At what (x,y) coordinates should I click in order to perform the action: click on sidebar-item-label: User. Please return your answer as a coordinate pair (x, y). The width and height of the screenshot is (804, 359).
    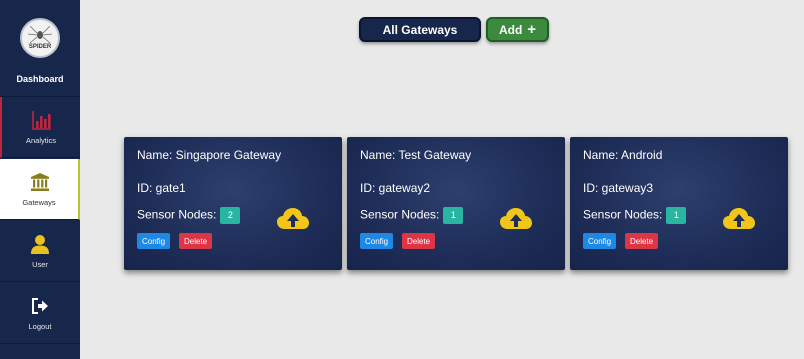
    Looking at the image, I should click on (40, 264).